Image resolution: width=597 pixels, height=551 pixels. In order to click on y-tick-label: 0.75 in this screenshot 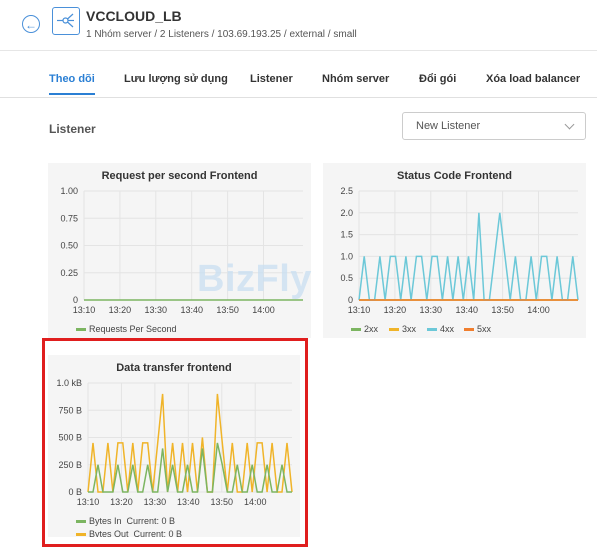, I will do `click(69, 218)`.